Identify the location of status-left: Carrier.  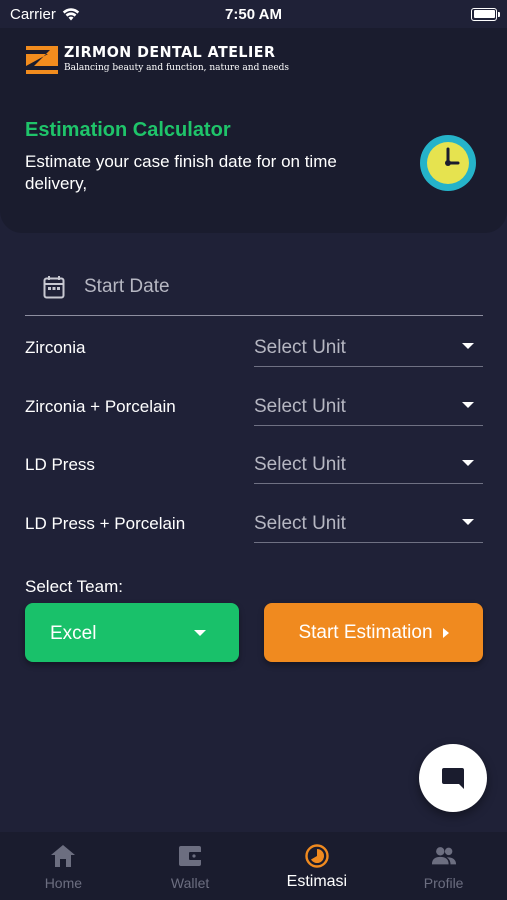
(45, 14).